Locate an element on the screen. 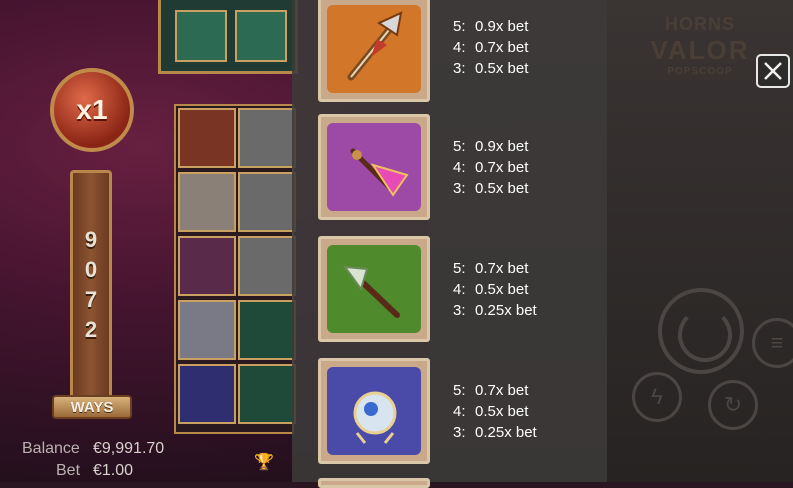 The width and height of the screenshot is (793, 488). close-icon is located at coordinates (773, 71).